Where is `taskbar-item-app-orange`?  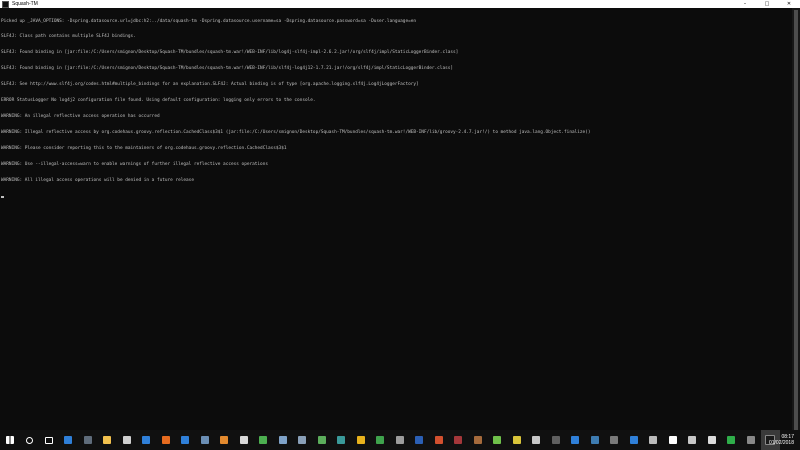 taskbar-item-app-orange is located at coordinates (225, 440).